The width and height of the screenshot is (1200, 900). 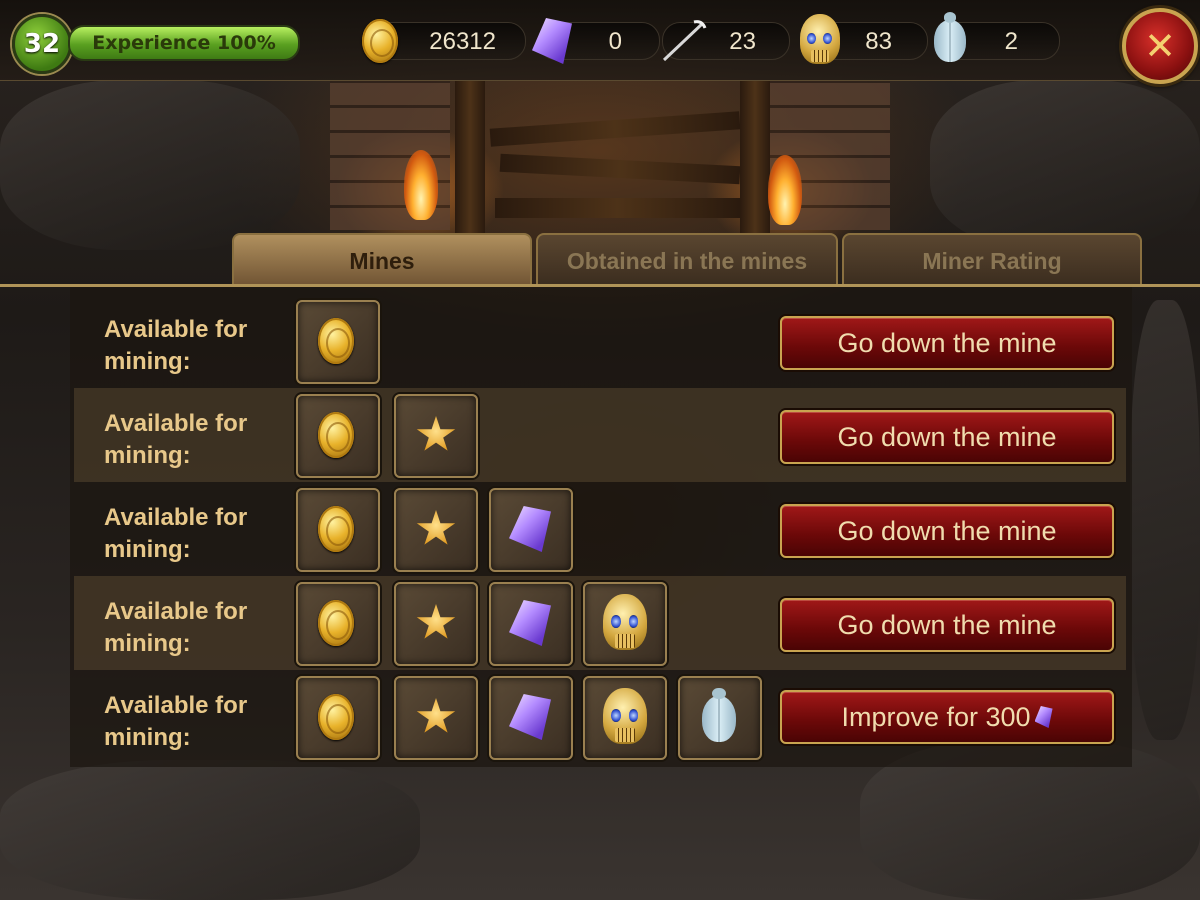 I want to click on mine-row-5: Available for mining: Improve for 300, so click(x=600, y=717).